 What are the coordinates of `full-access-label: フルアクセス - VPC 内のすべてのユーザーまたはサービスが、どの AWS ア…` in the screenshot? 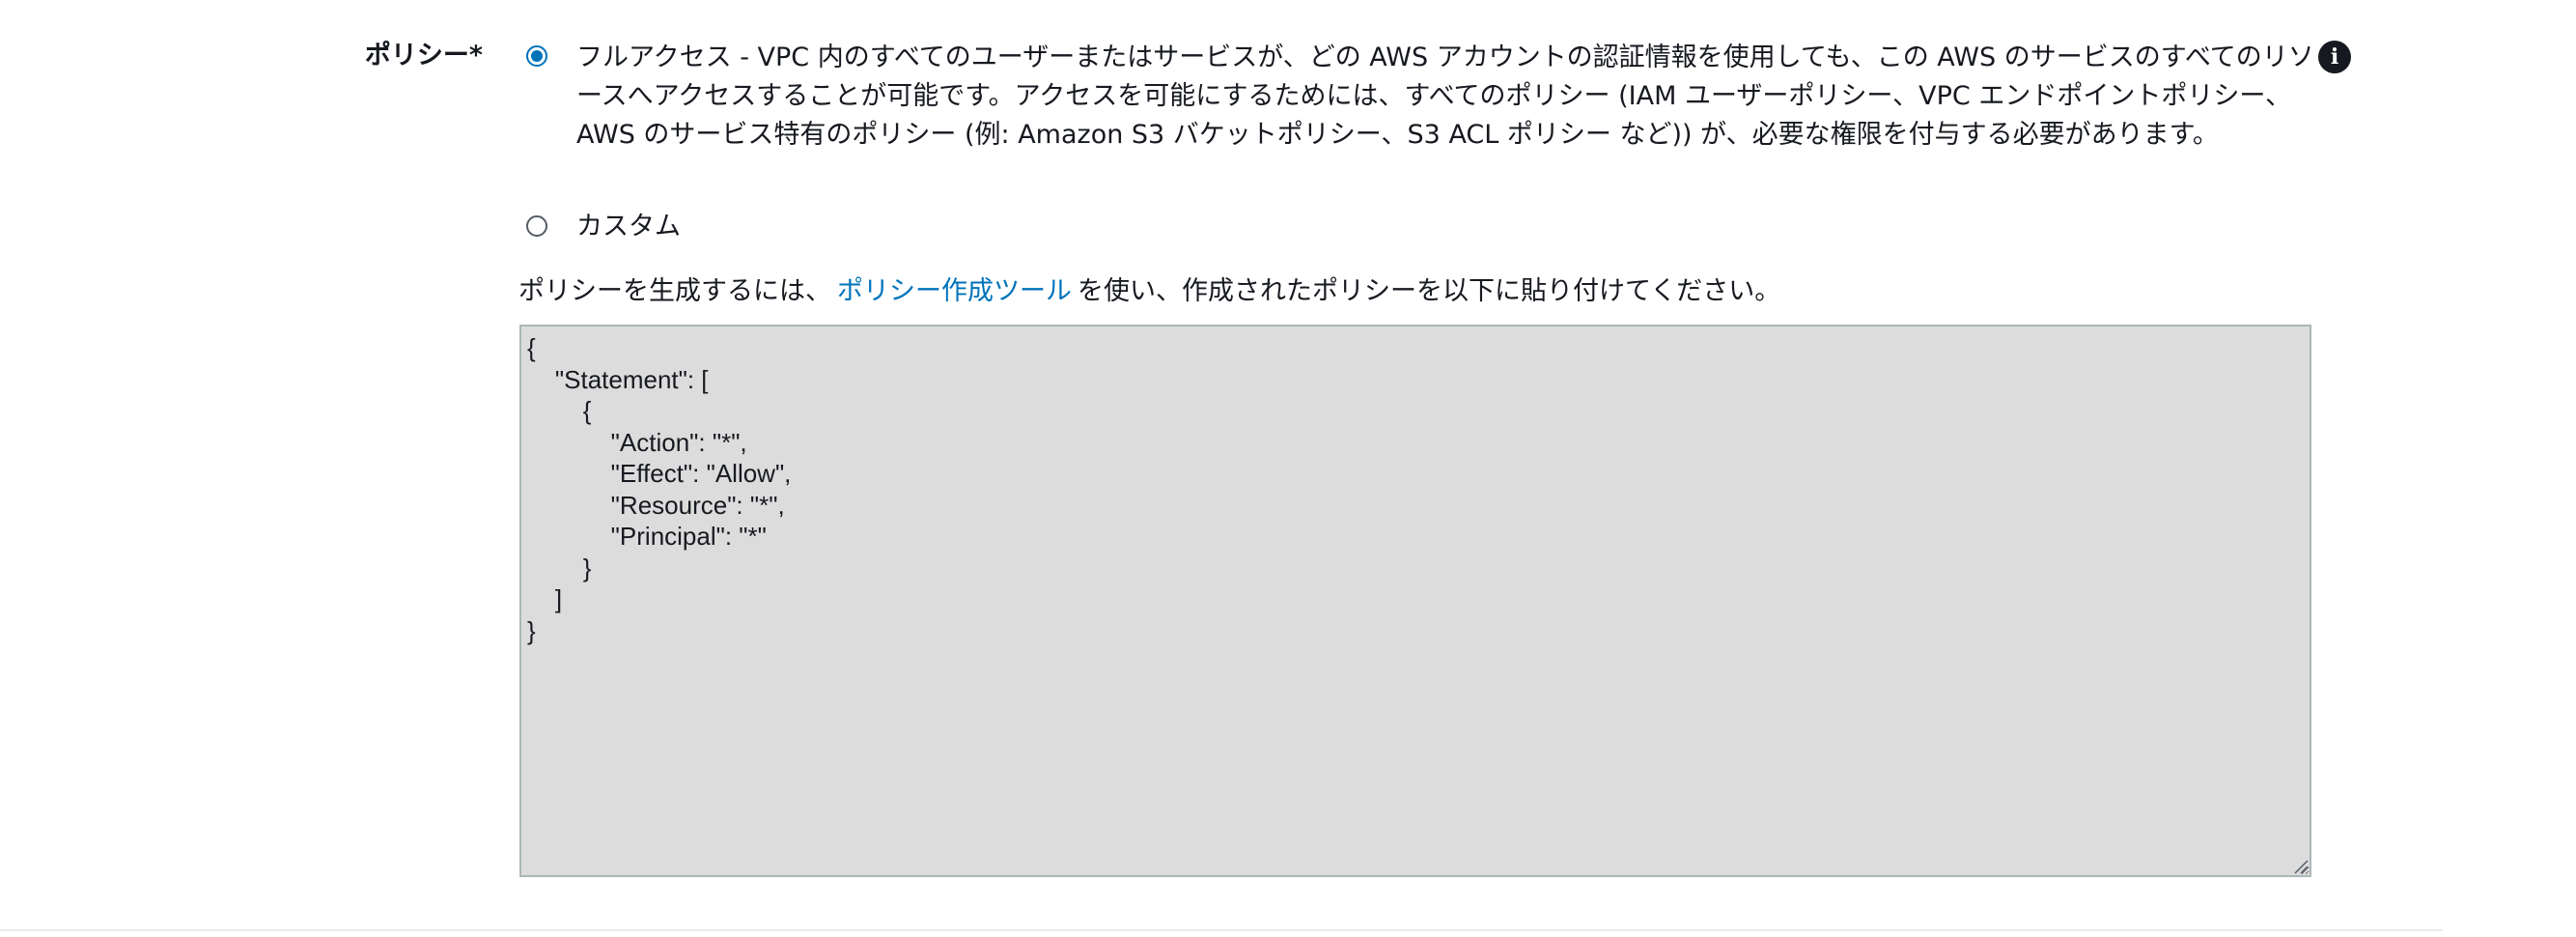 It's located at (1445, 97).